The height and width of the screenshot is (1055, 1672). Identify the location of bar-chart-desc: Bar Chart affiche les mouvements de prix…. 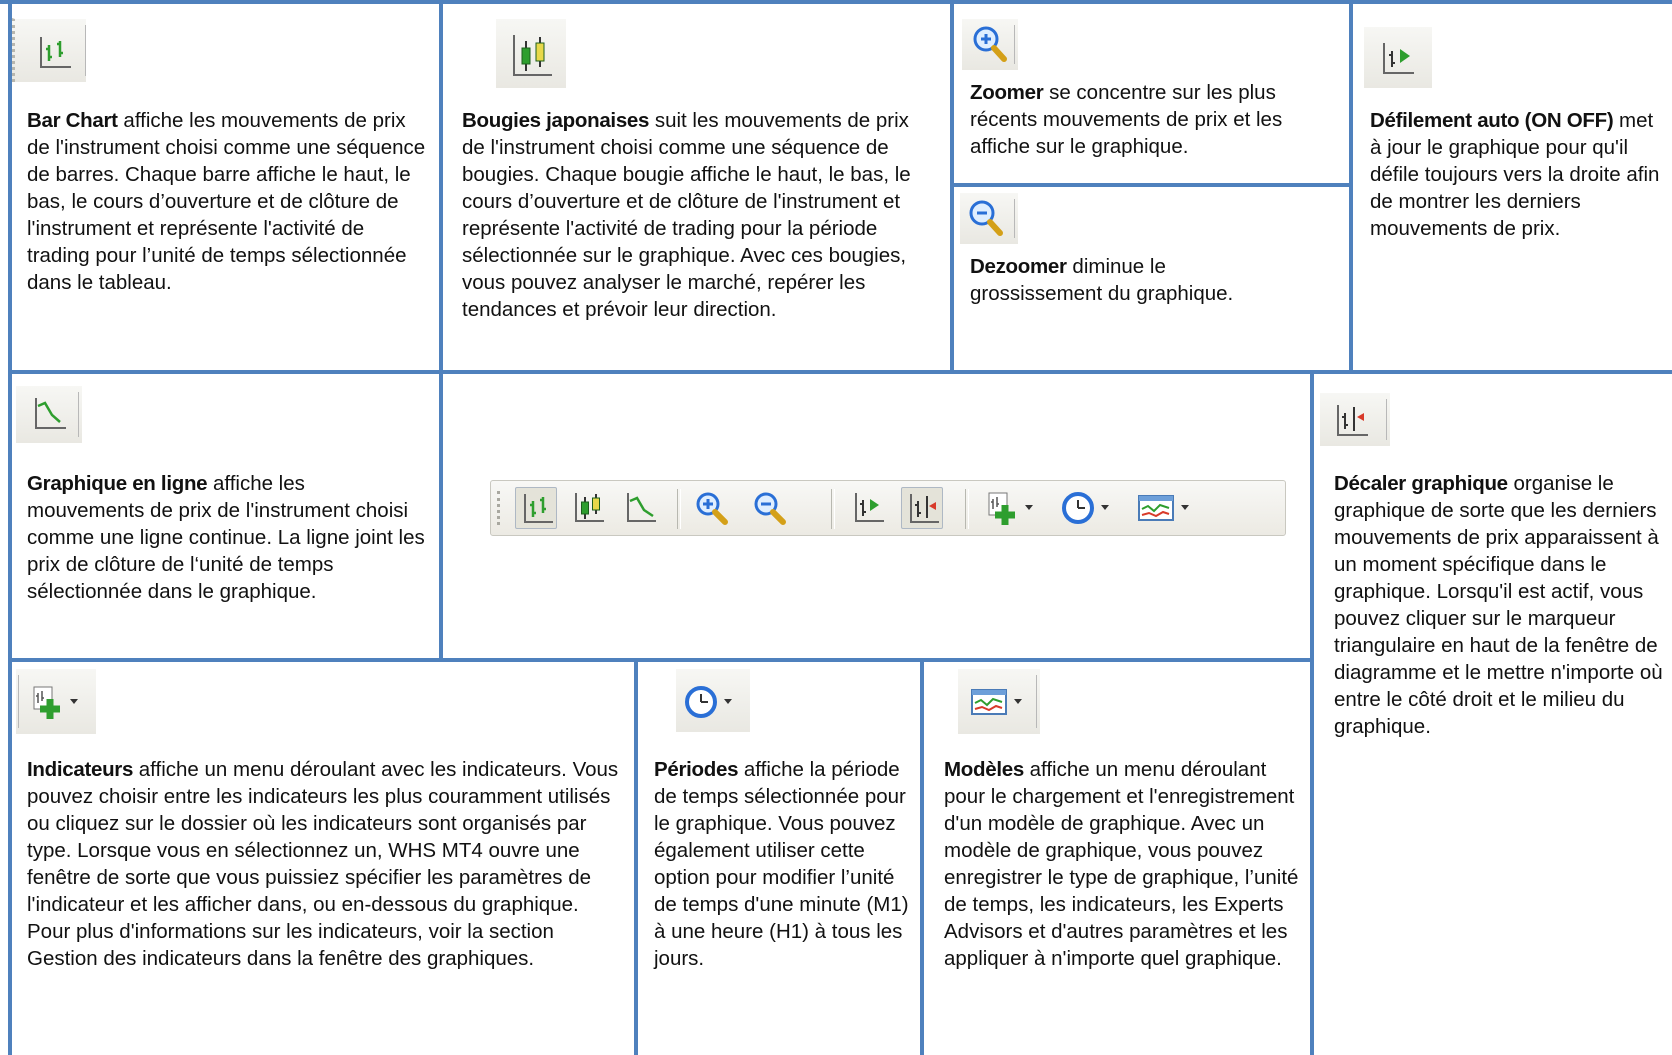
(227, 201).